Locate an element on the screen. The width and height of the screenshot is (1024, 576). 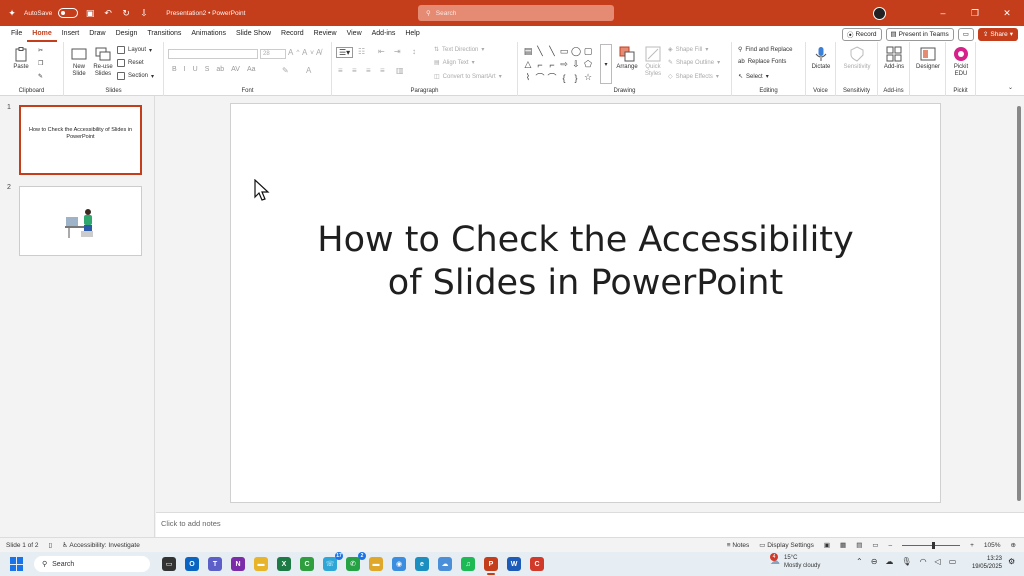
dictate-button: Dictate is located at coordinates (821, 58).